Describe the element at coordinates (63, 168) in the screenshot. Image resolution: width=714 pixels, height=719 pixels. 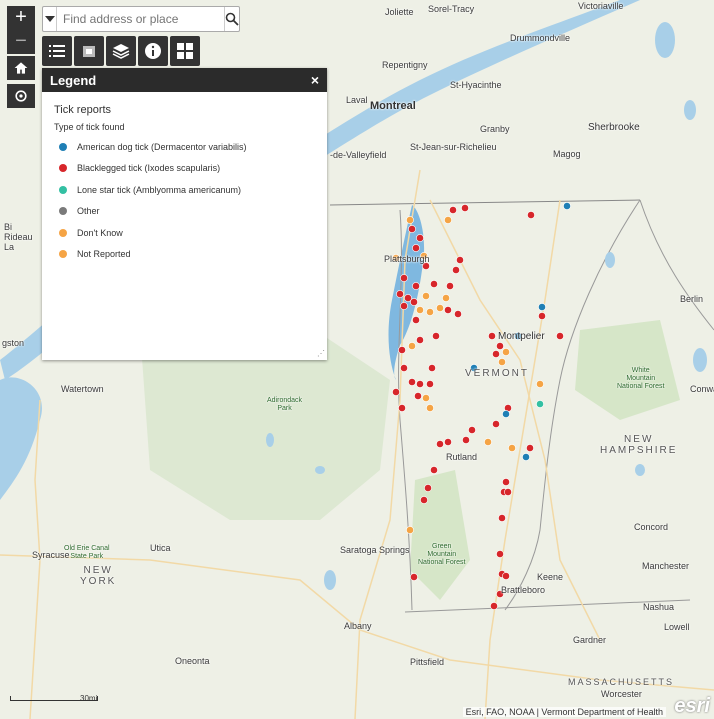
I see `legend-swatch` at that location.